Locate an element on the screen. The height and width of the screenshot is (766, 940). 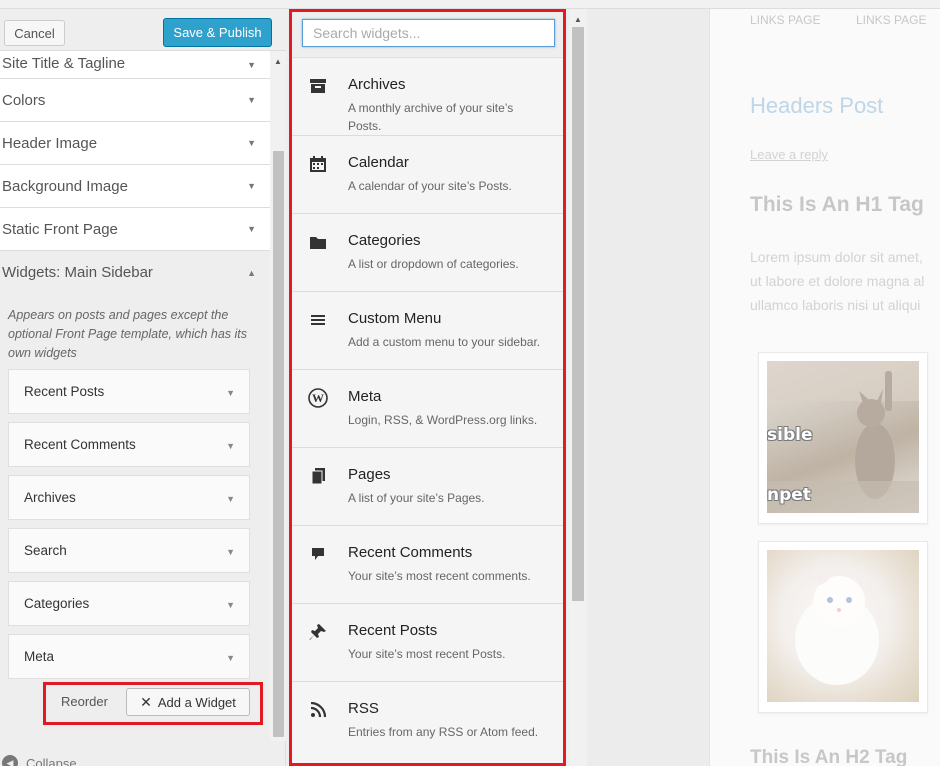
collapse-label: Collapse is located at coordinates (51, 760).